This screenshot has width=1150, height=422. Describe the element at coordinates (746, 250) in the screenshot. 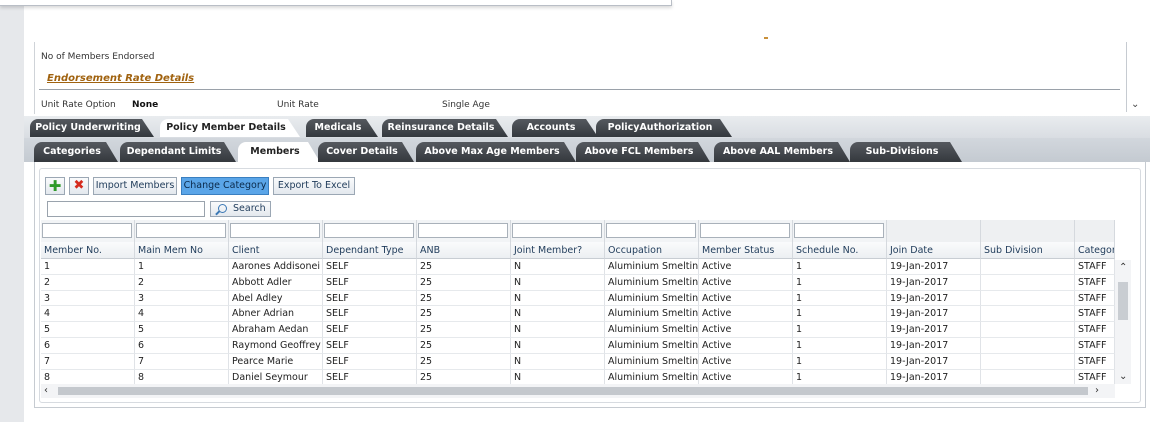

I see `column-header-member-status: Member Status` at that location.